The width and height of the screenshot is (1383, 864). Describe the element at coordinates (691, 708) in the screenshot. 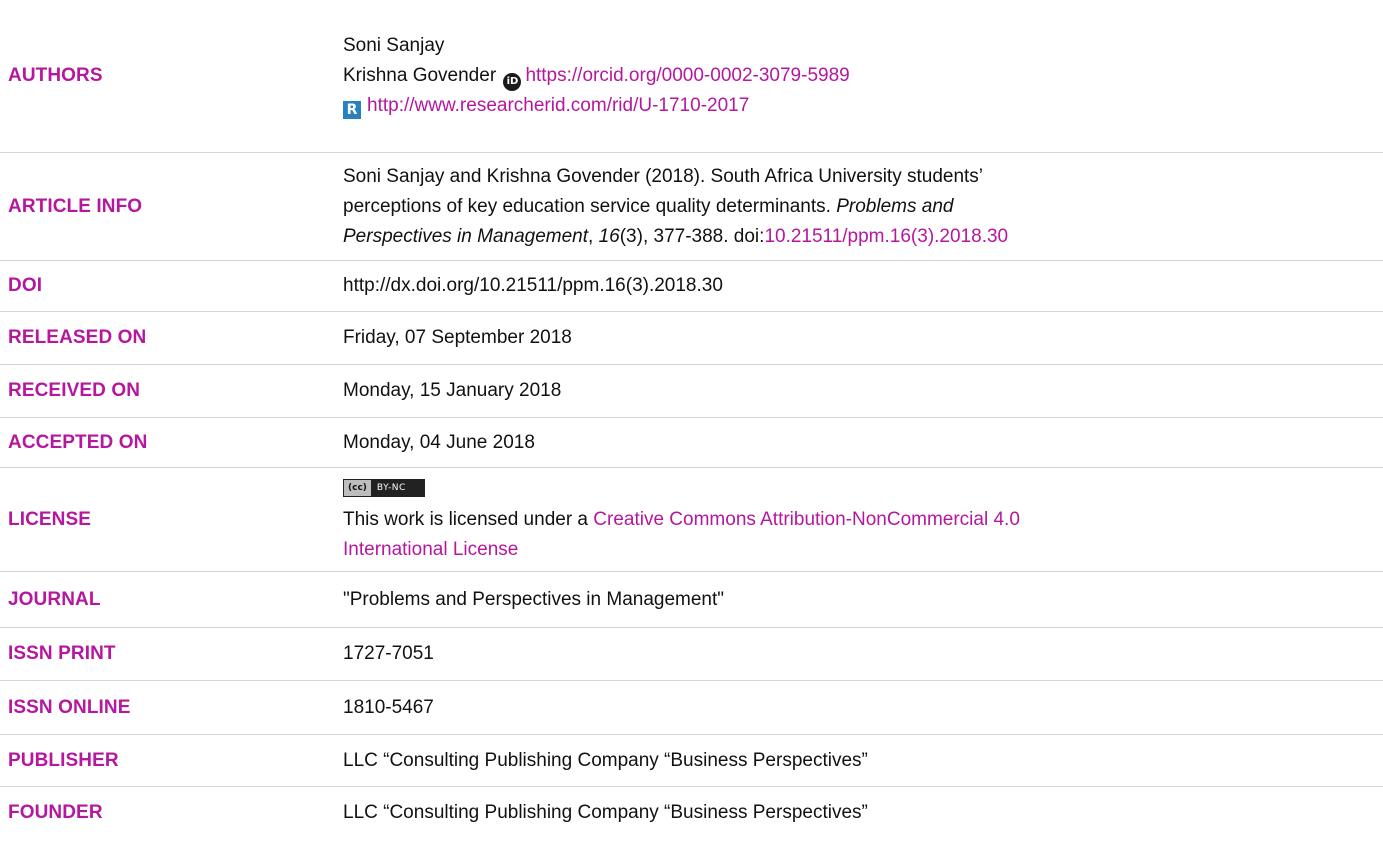

I see `row-issn-online: ISSN ONLINE 1810-5467` at that location.